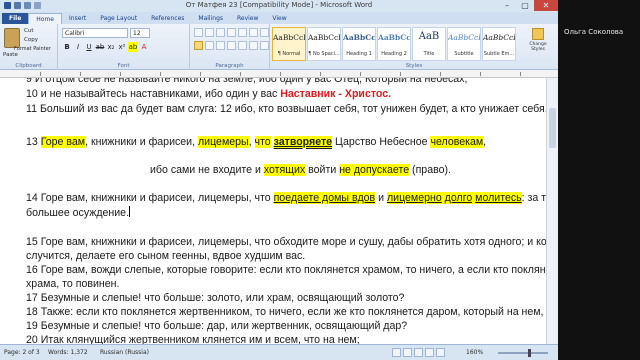 The width and height of the screenshot is (640, 360). Describe the element at coordinates (144, 47) in the screenshot. I see `font-color-icon: A` at that location.